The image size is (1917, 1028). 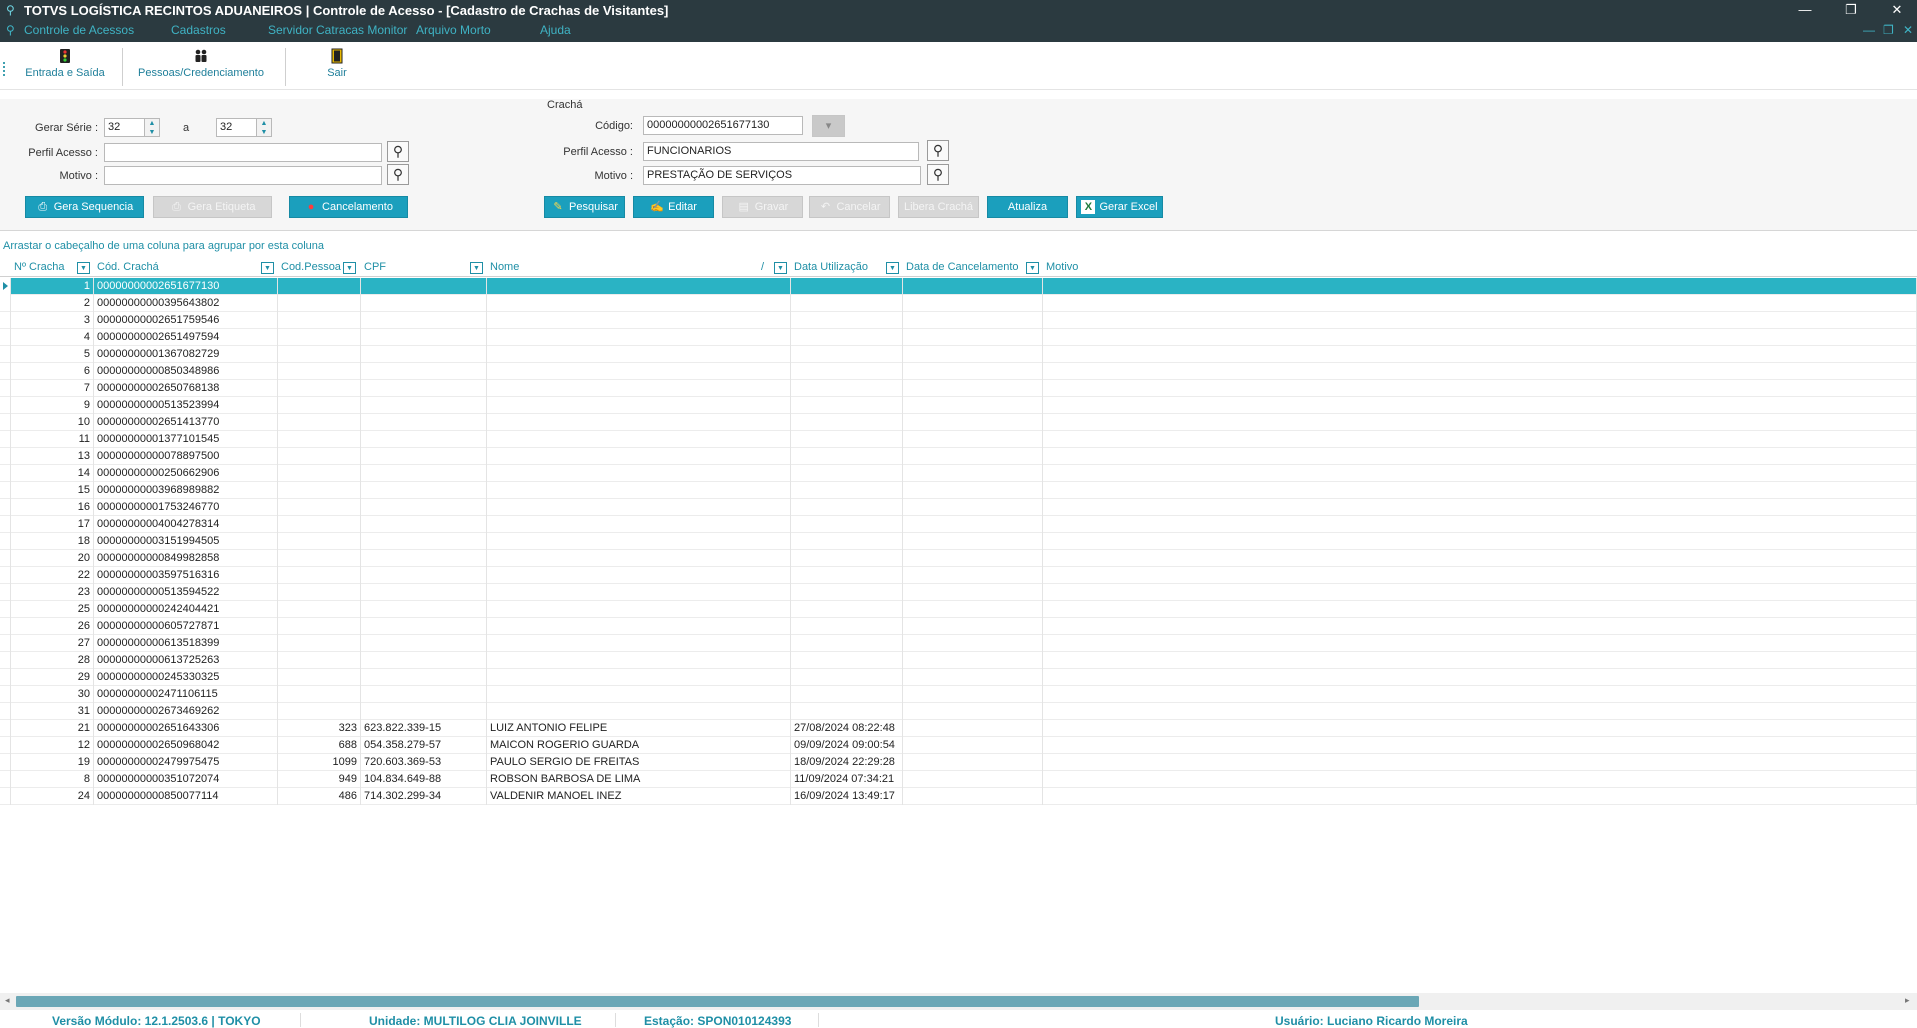 I want to click on motivo-search-button: ⚲, so click(x=398, y=174).